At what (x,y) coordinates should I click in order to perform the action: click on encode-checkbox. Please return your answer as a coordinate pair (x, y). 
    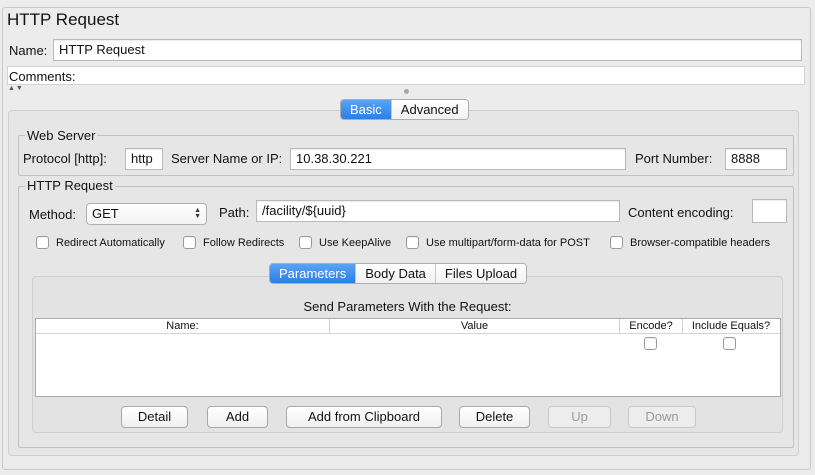
    Looking at the image, I should click on (650, 343).